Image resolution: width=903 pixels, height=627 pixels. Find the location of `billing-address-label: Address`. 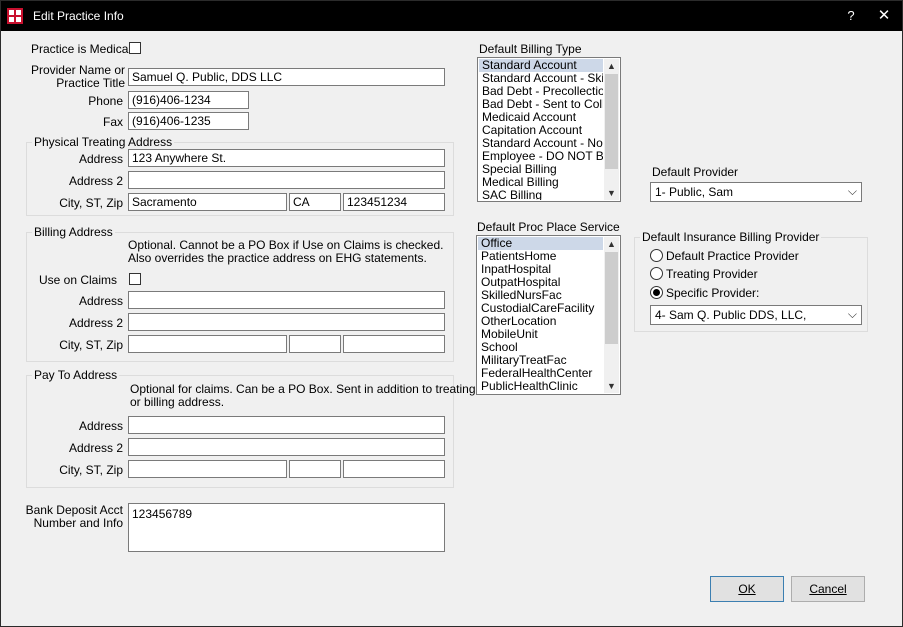

billing-address-label: Address is located at coordinates (100, 301).